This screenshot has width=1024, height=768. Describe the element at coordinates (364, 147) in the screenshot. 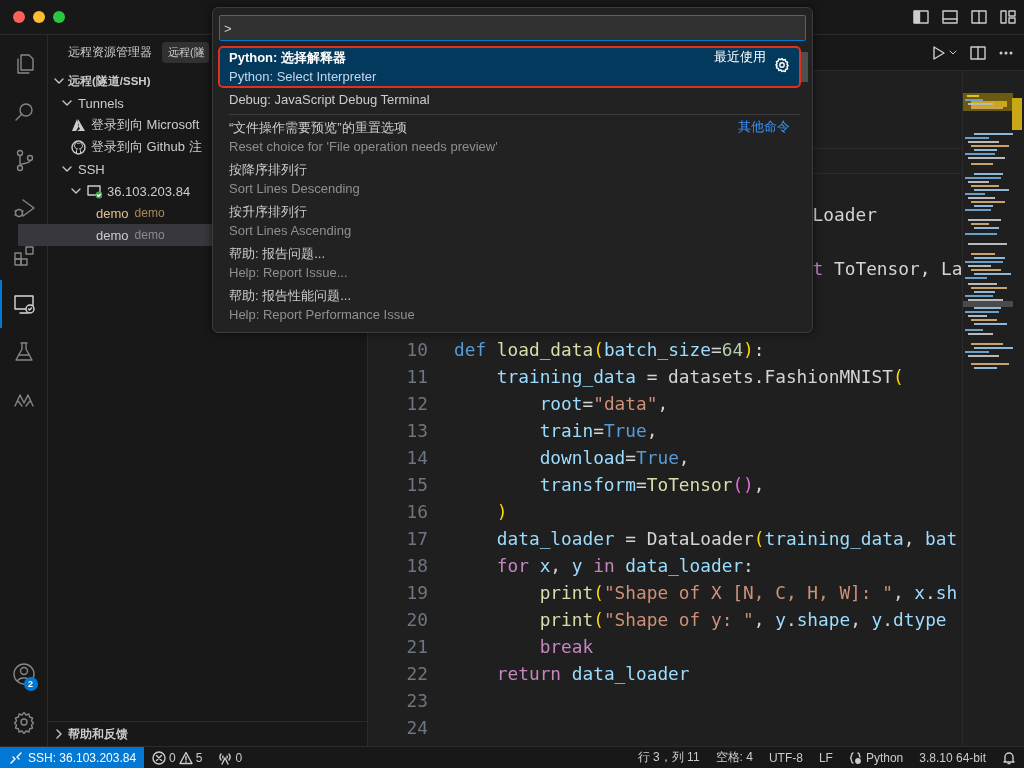

I see `command-detail: Reset choice for 'File operation needs preview'` at that location.